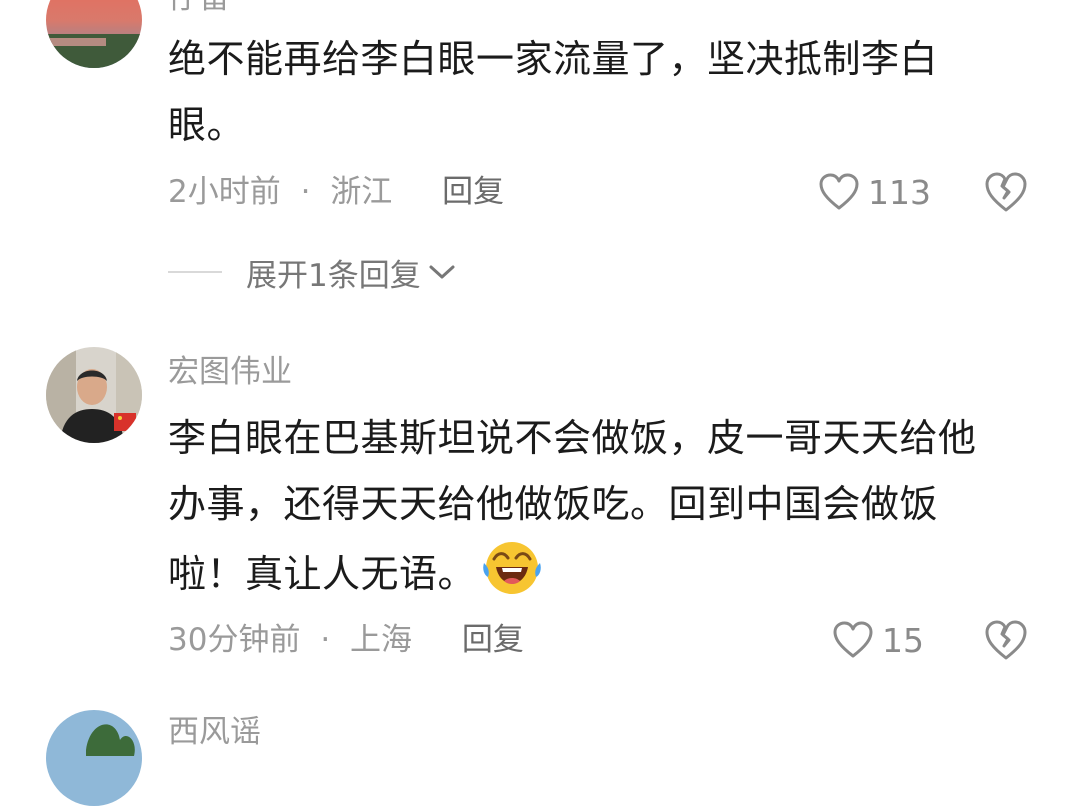 The image size is (1079, 806). I want to click on comment-text-line: 绝不能再给李白眼一家流量了，坚决抵制李白, so click(553, 59).